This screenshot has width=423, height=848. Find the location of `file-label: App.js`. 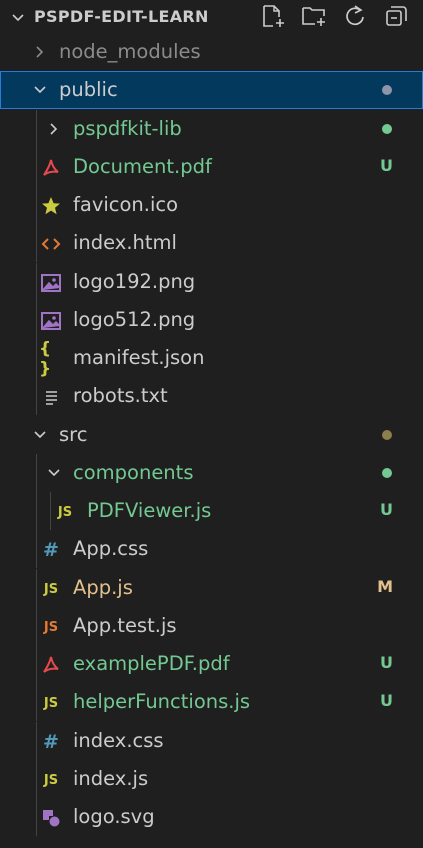

file-label: App.js is located at coordinates (103, 587).